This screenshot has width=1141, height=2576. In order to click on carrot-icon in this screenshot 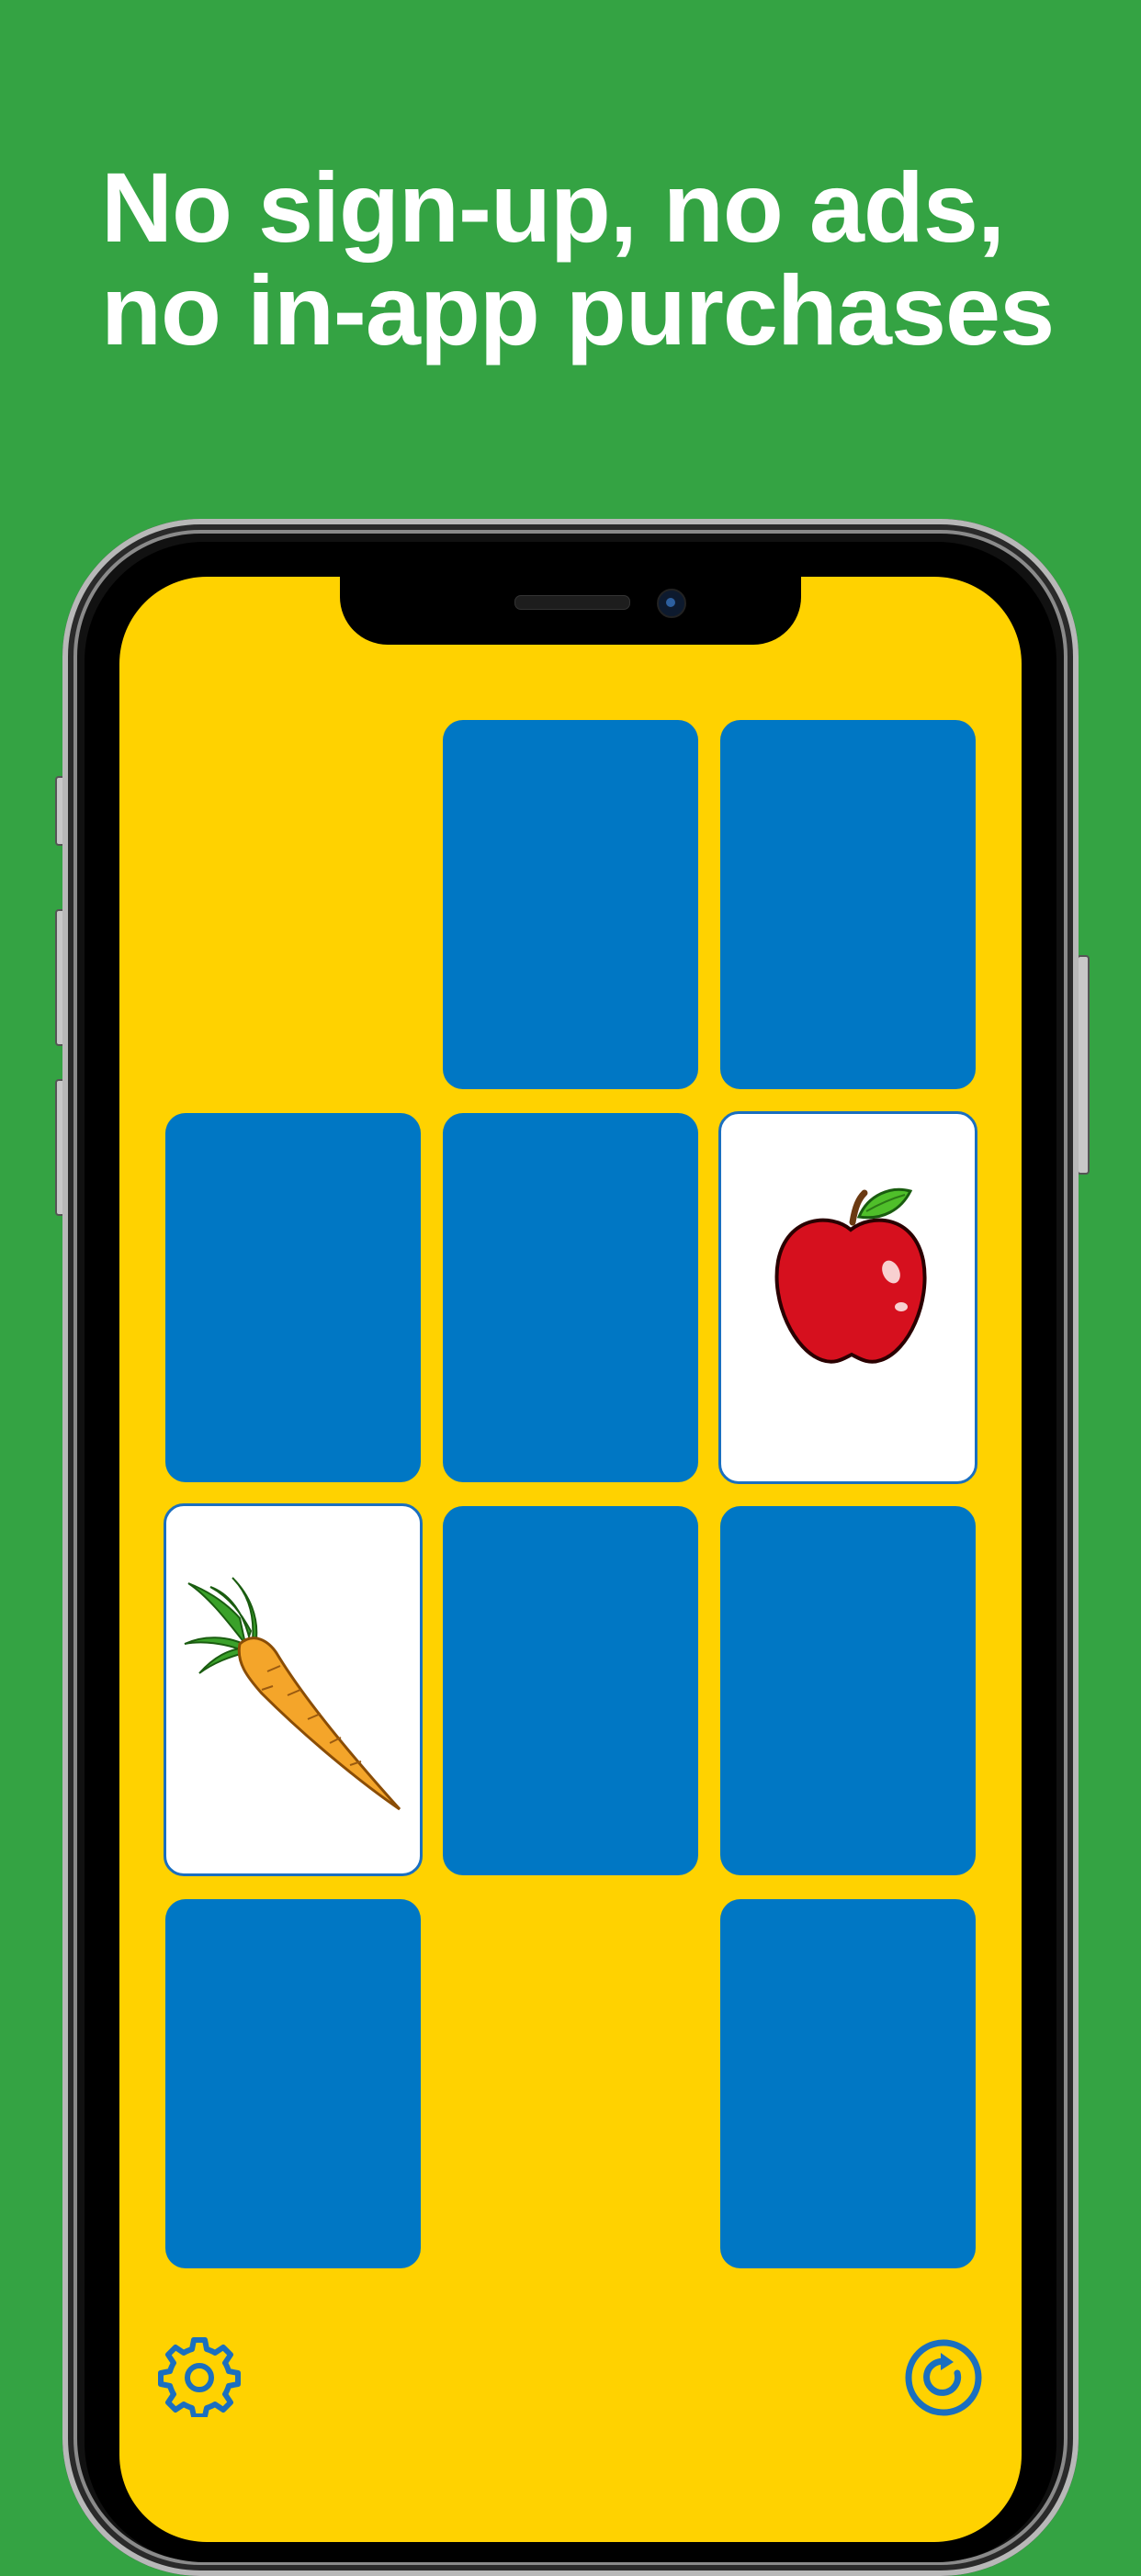, I will do `click(292, 1694)`.